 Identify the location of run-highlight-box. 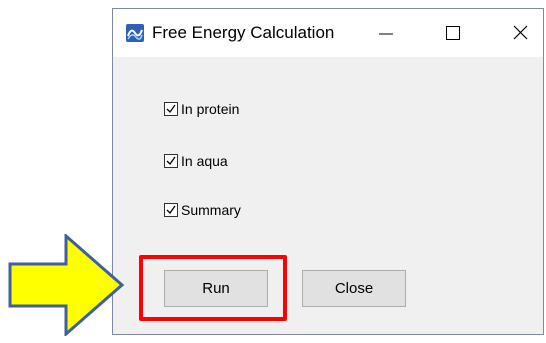
(213, 288).